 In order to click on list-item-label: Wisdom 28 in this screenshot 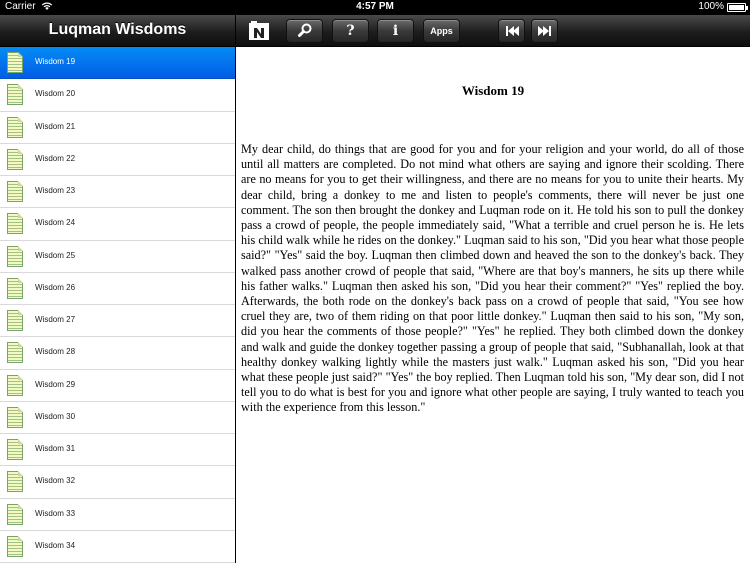, I will do `click(55, 352)`.